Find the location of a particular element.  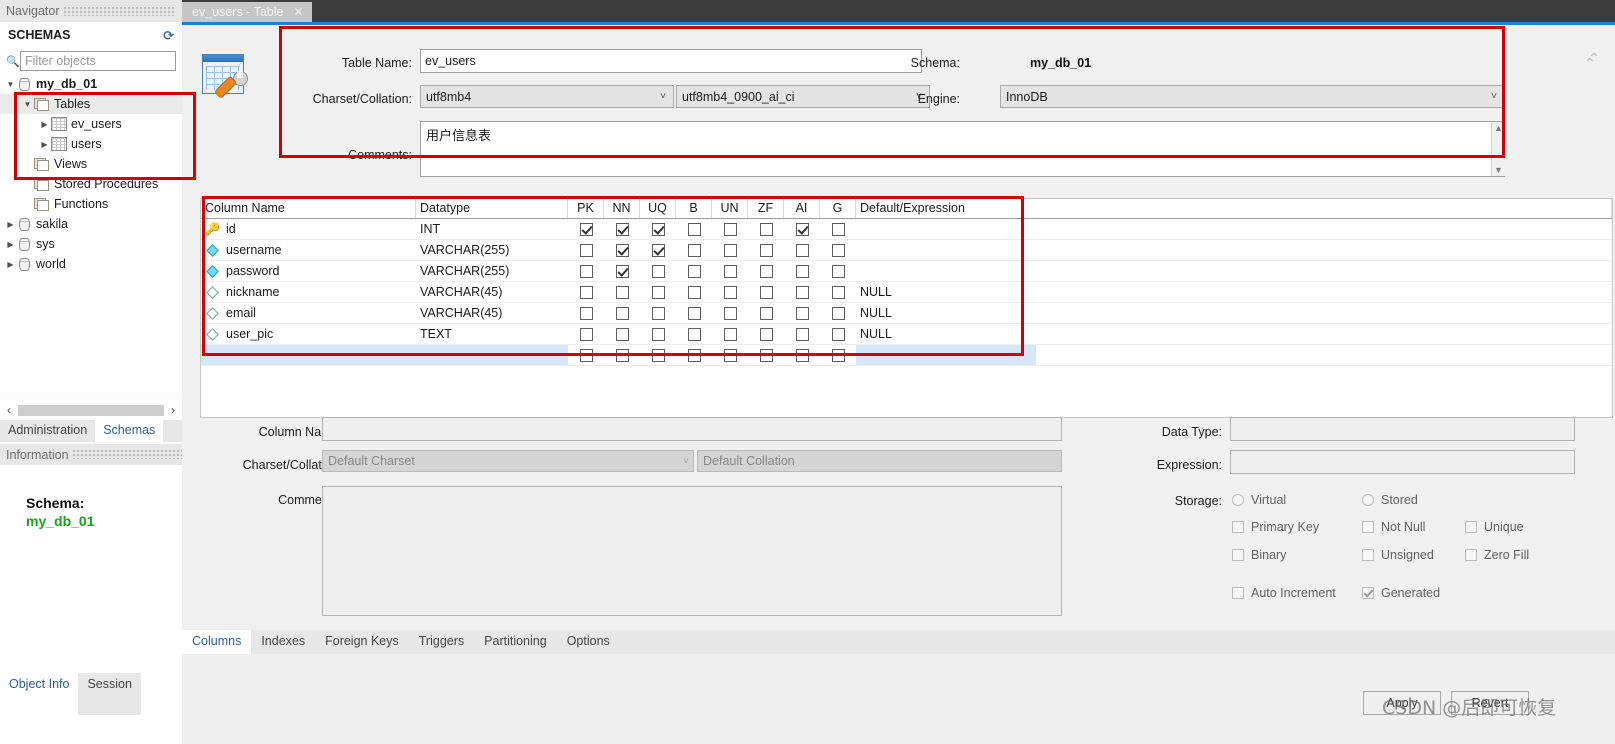

editor-tab-indexes: Indexes is located at coordinates (283, 642).